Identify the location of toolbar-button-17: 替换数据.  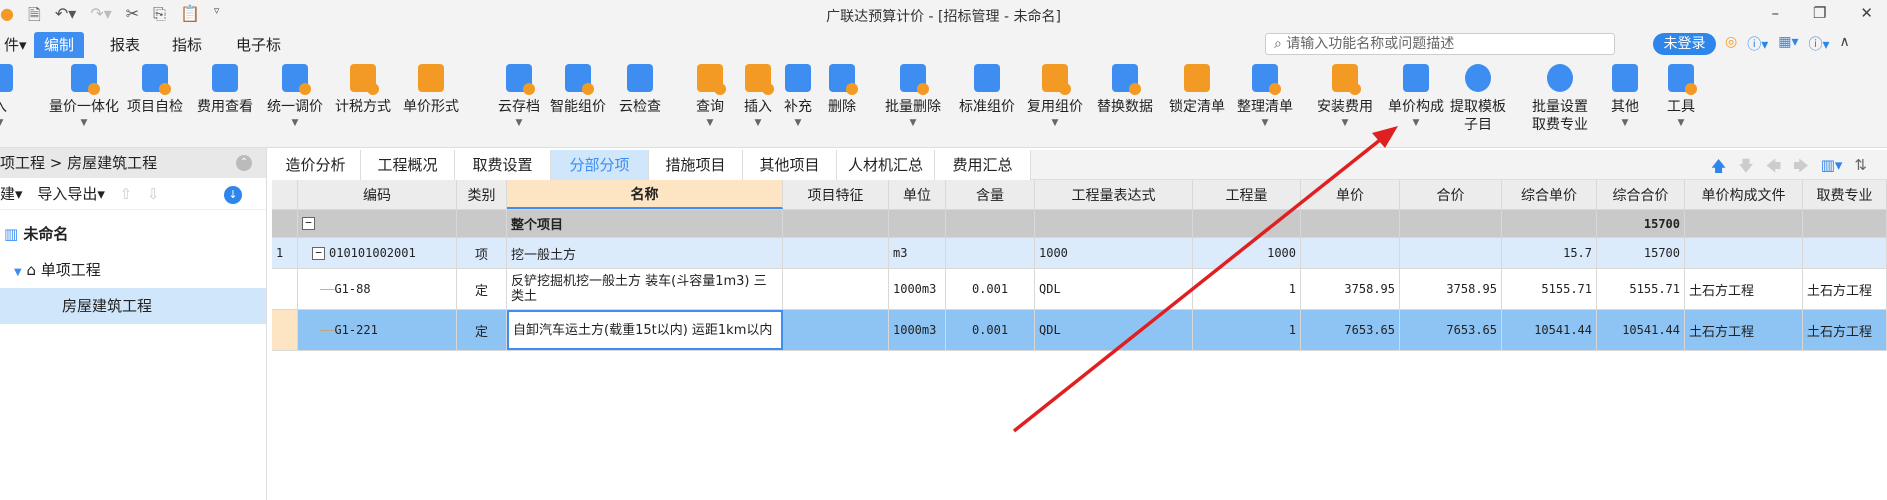
(1125, 89).